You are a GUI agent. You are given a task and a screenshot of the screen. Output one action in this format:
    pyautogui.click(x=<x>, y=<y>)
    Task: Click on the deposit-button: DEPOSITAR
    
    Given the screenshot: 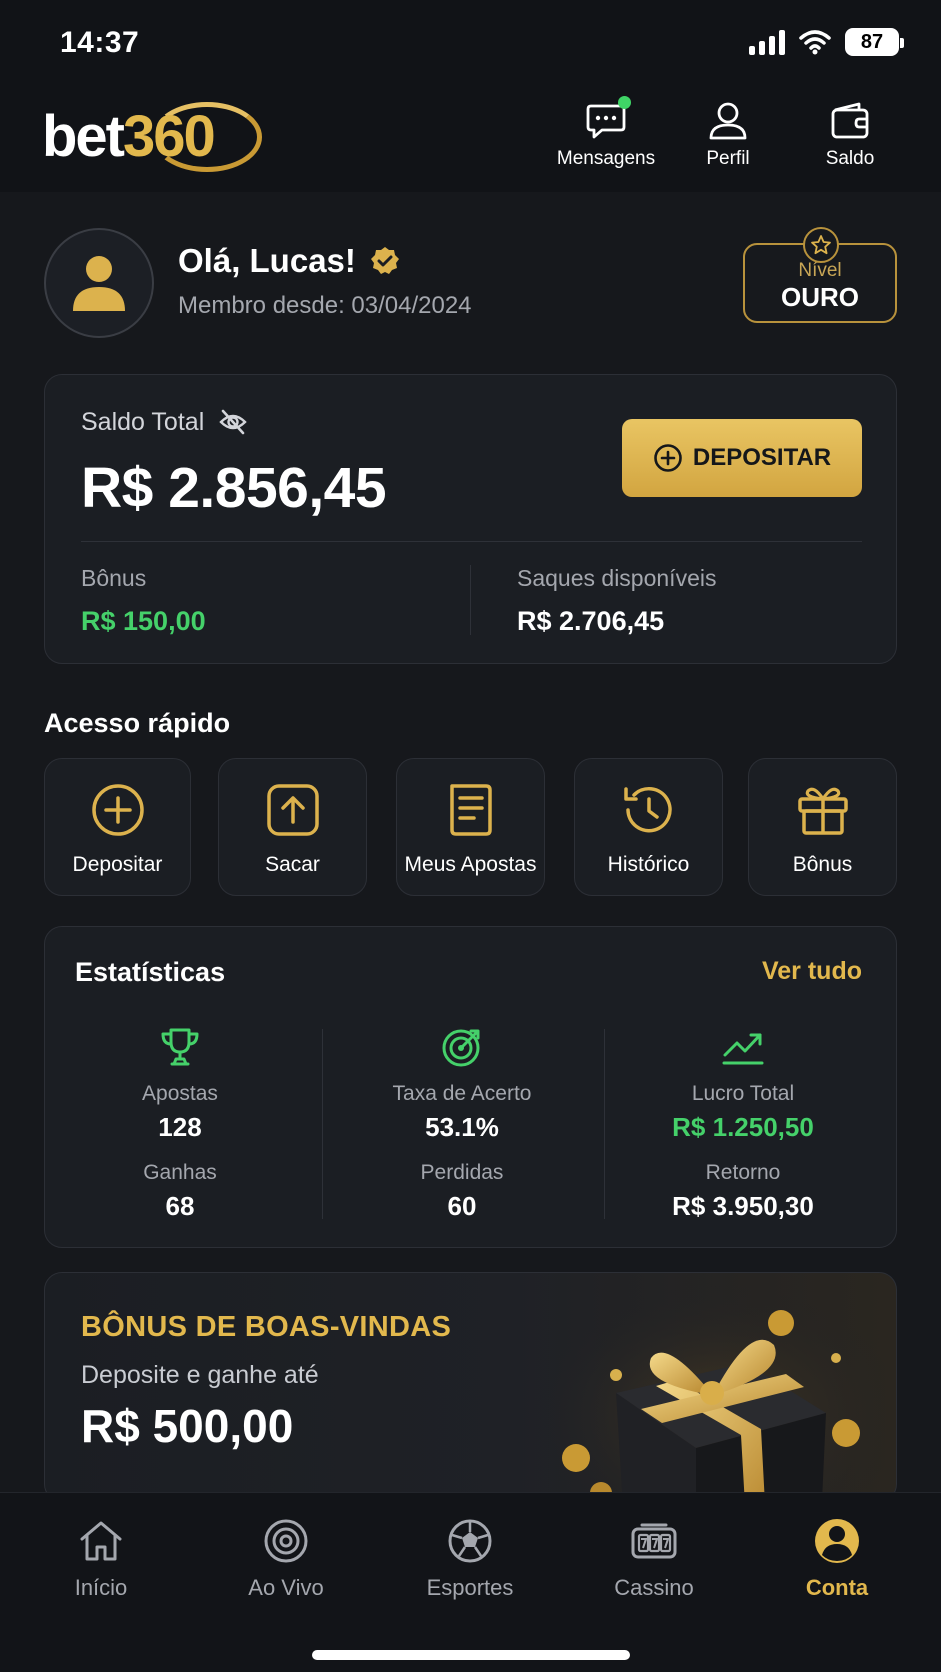 What is the action you would take?
    pyautogui.click(x=742, y=458)
    